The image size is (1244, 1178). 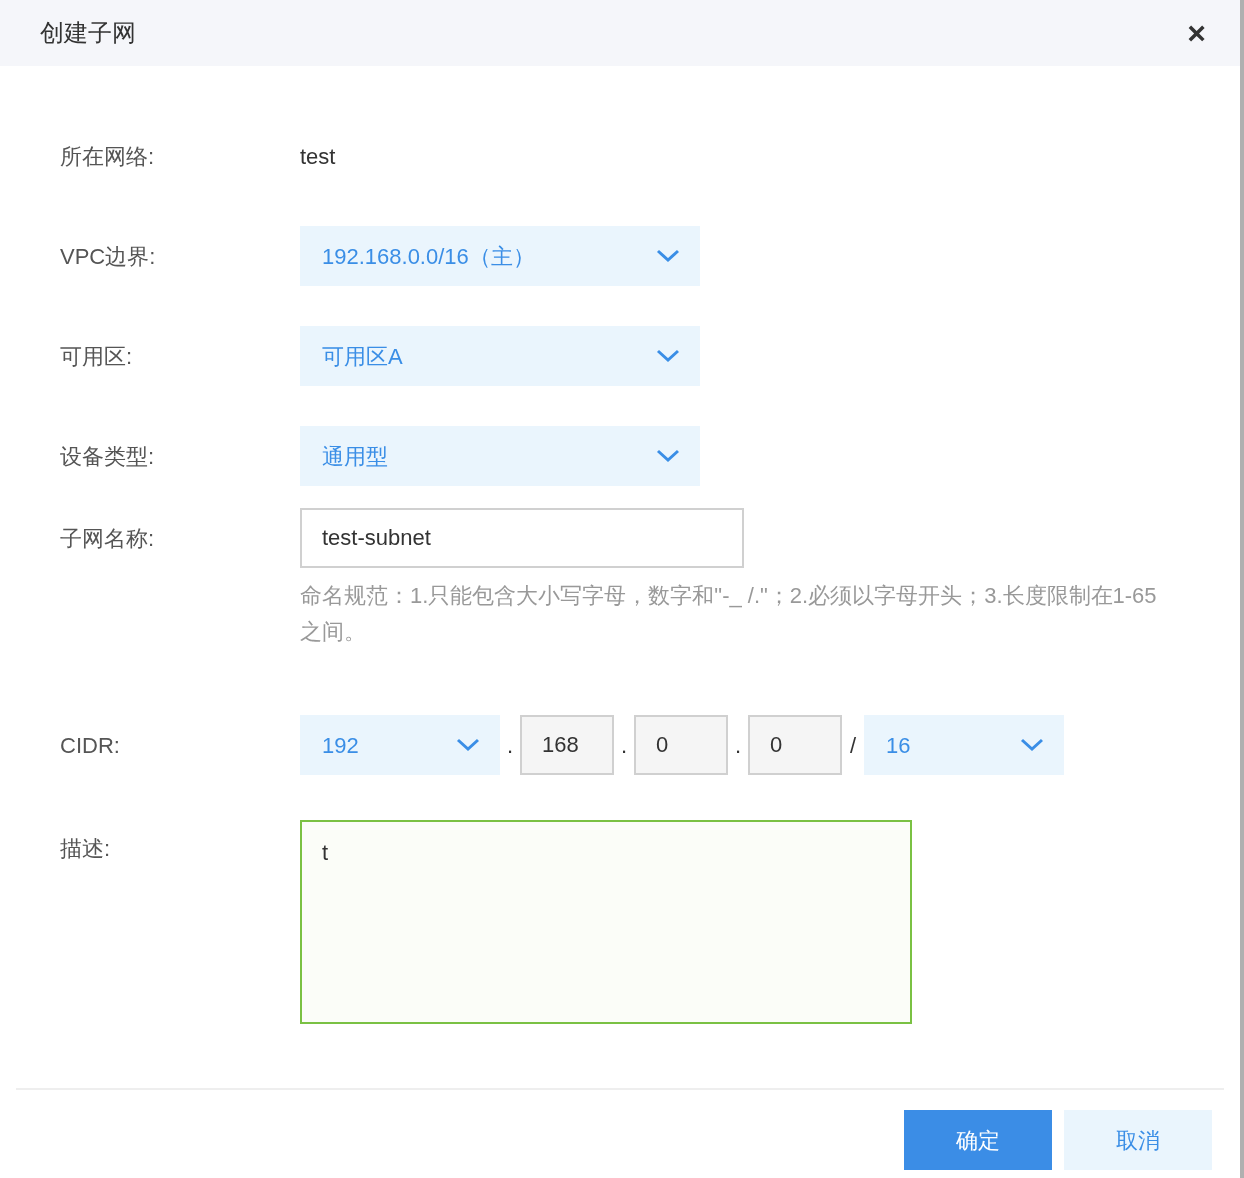 What do you see at coordinates (108, 156) in the screenshot?
I see `field-label: 所在网络:` at bounding box center [108, 156].